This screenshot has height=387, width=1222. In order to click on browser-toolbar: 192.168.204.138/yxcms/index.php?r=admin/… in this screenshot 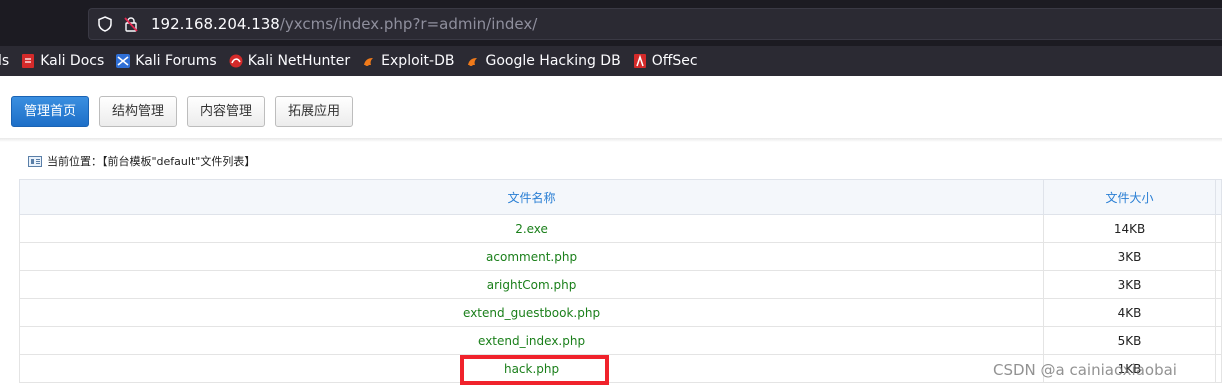, I will do `click(611, 23)`.